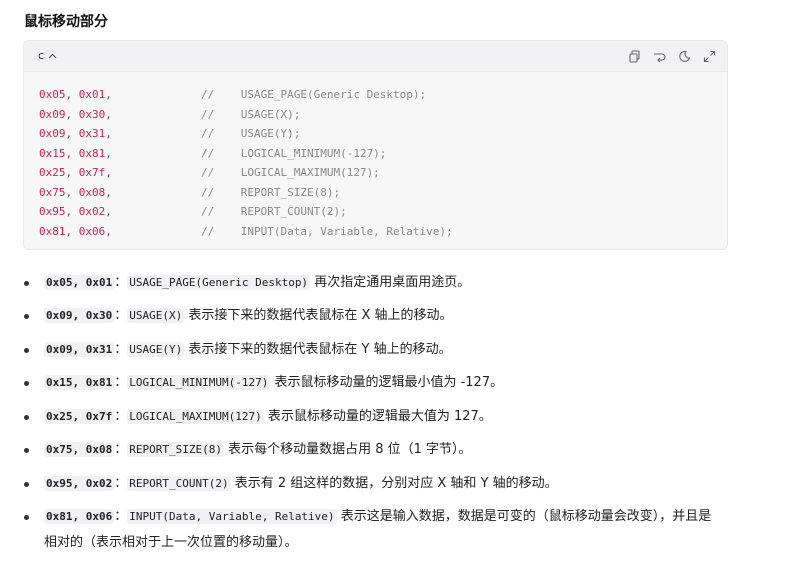 The image size is (789, 568). Describe the element at coordinates (190, 192) in the screenshot. I see `code-line: 0x75, 0x08,// REPORT_SIZE(8);` at that location.